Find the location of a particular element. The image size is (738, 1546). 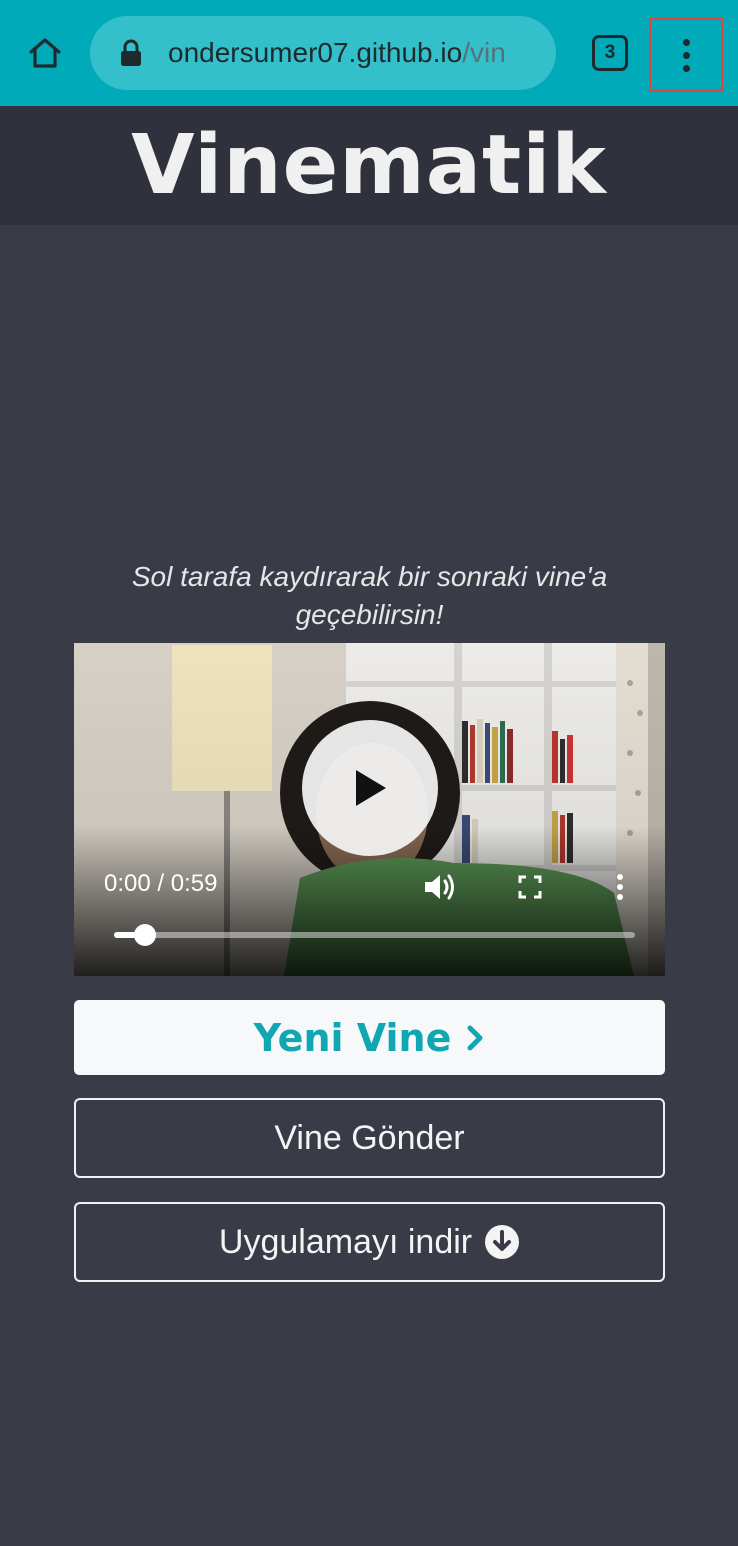

video-progress-bar is located at coordinates (374, 935).